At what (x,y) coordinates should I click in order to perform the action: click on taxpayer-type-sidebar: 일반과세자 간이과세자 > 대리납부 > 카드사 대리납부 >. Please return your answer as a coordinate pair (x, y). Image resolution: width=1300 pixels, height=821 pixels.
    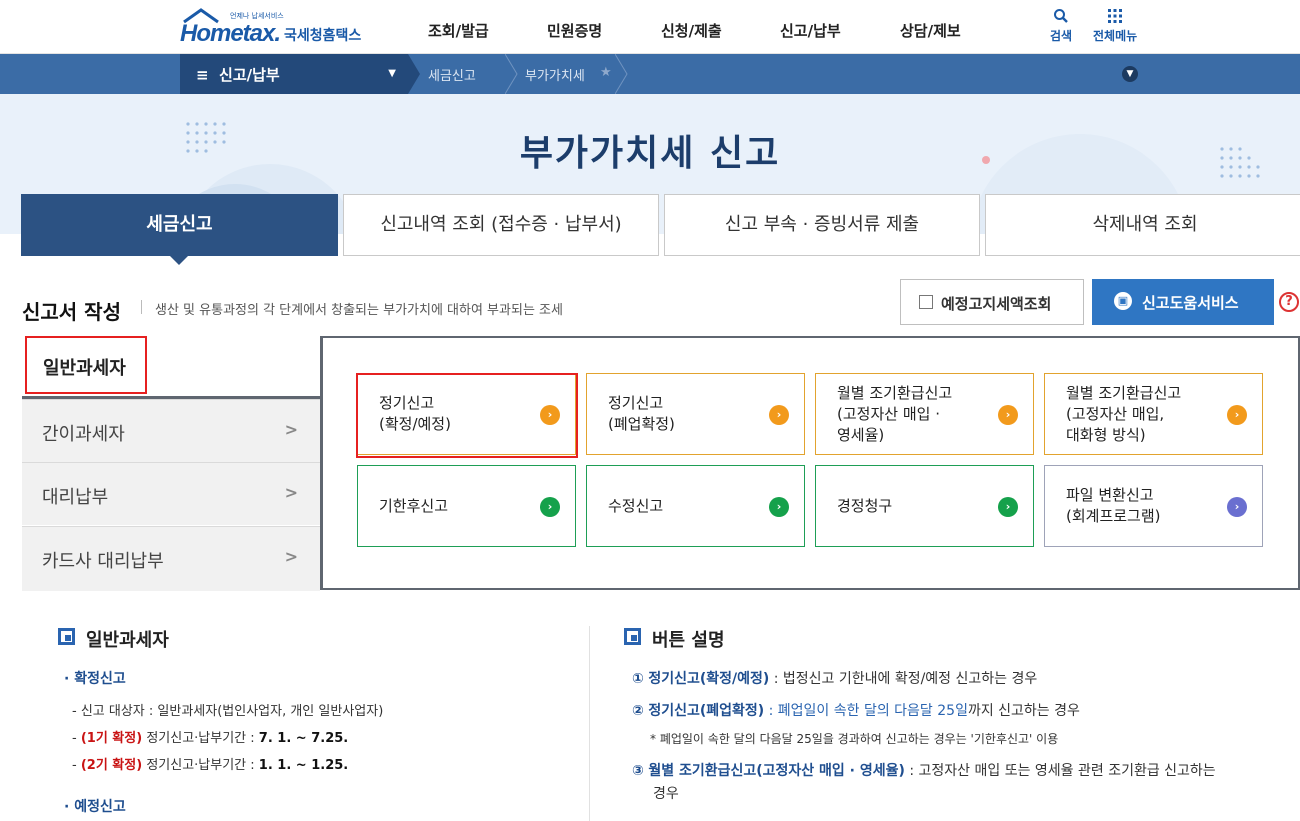
    Looking at the image, I should click on (171, 463).